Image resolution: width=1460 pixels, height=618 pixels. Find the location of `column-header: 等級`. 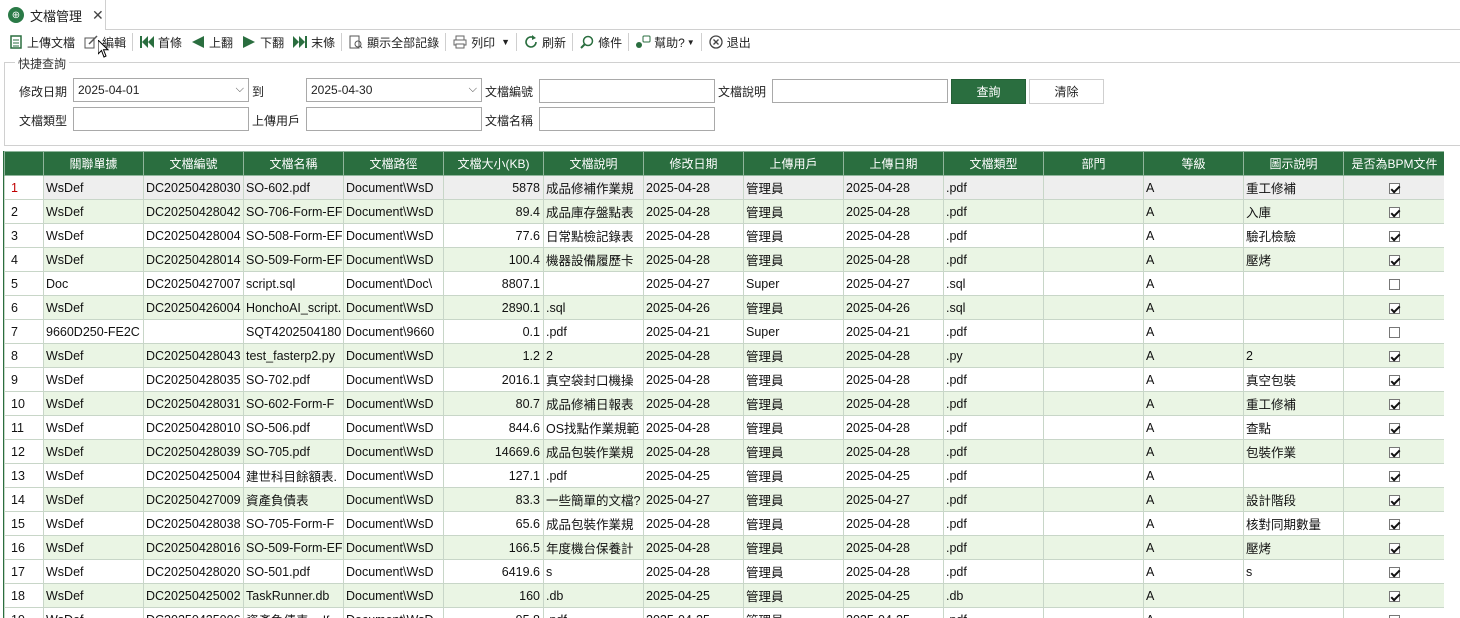

column-header: 等級 is located at coordinates (1193, 163).